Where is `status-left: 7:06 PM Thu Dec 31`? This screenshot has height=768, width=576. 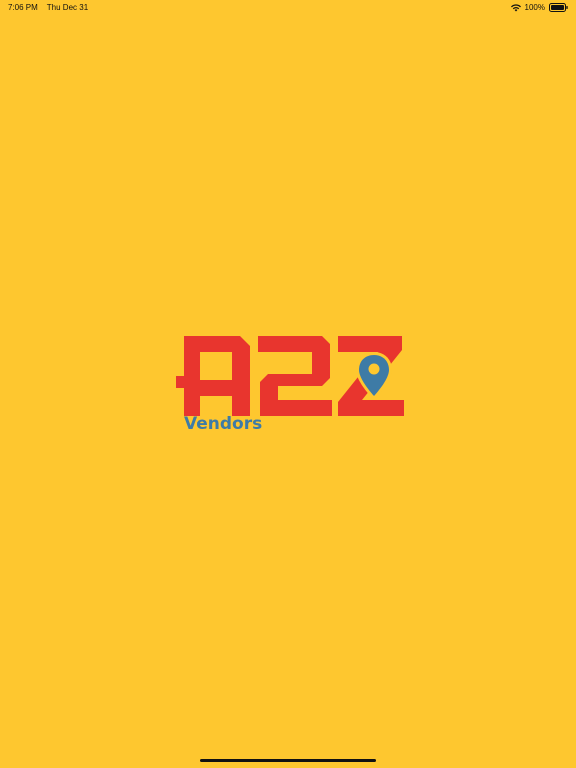 status-left: 7:06 PM Thu Dec 31 is located at coordinates (48, 7).